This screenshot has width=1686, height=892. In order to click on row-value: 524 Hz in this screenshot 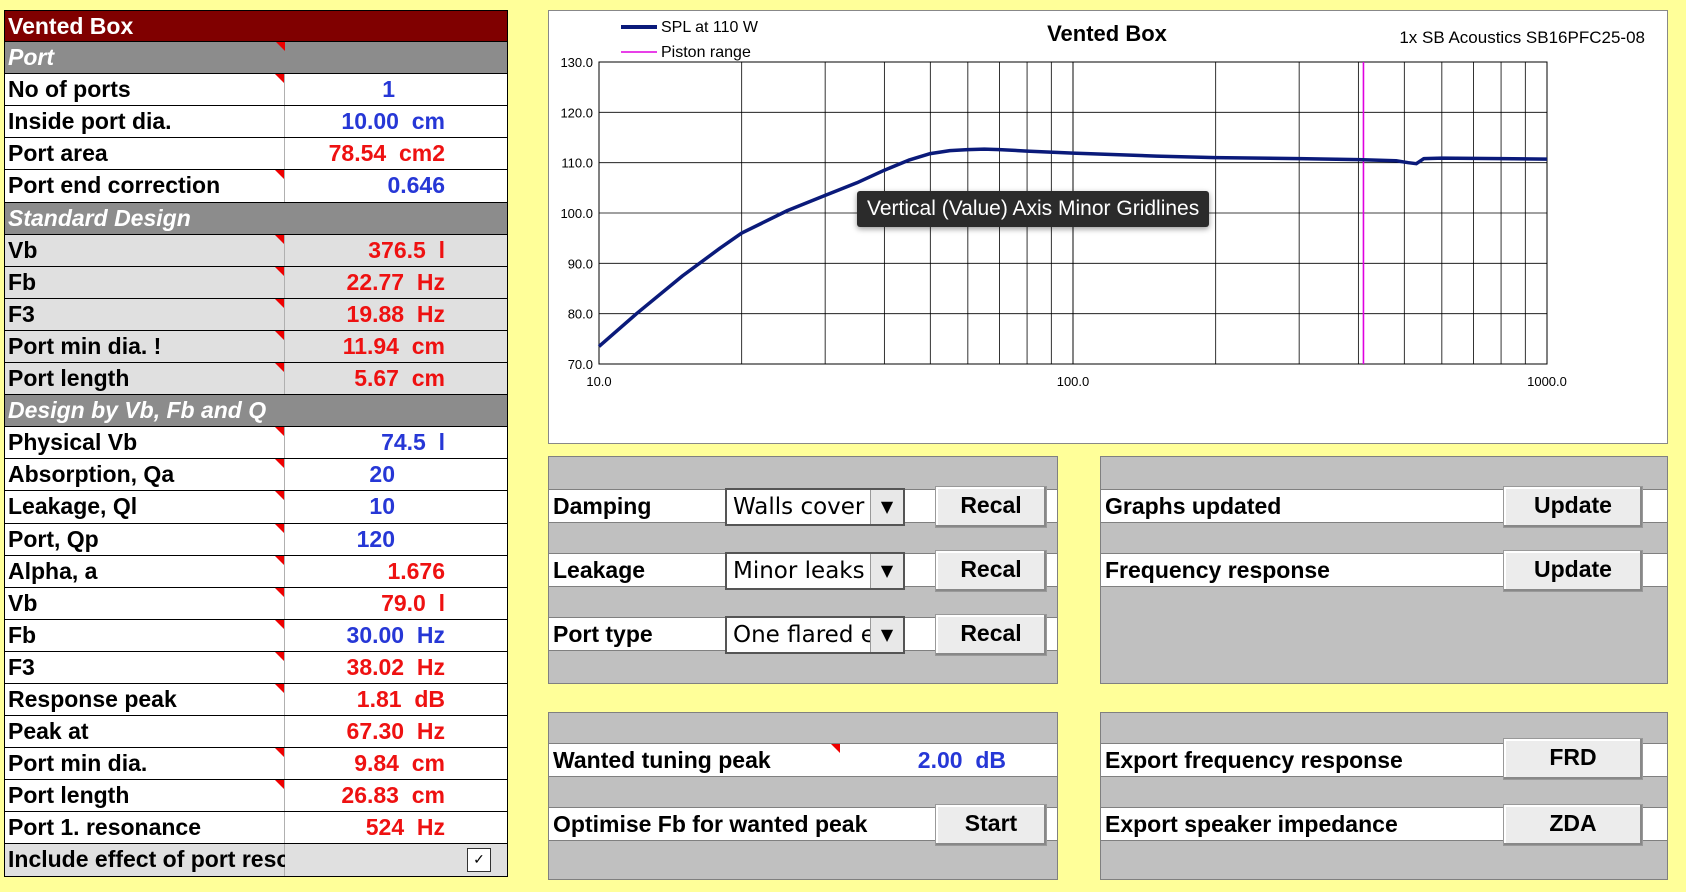, I will do `click(405, 827)`.